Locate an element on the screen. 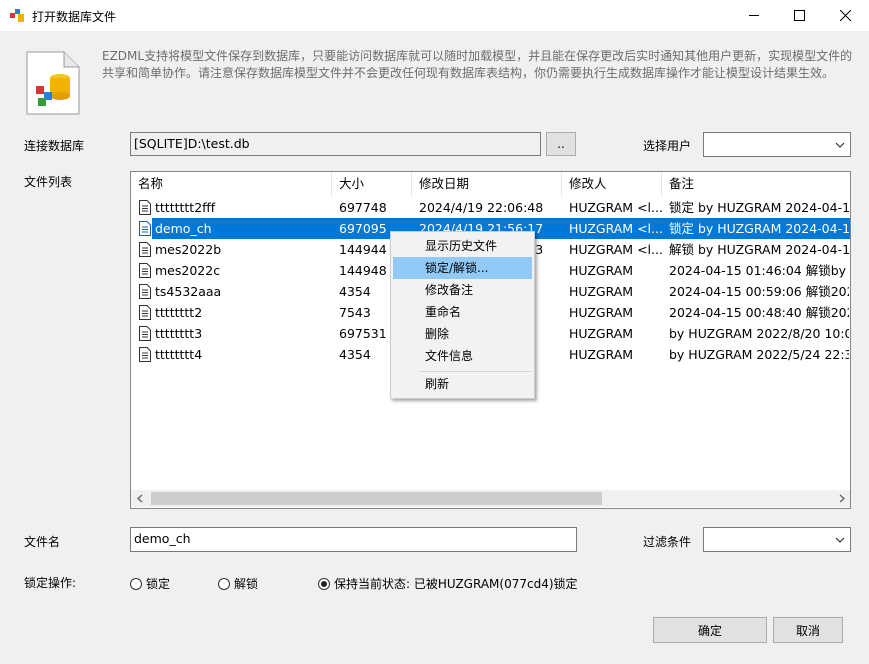 This screenshot has height=664, width=869. cell-note: by HUZGRAM 2022/8/20 10:08: is located at coordinates (759, 333).